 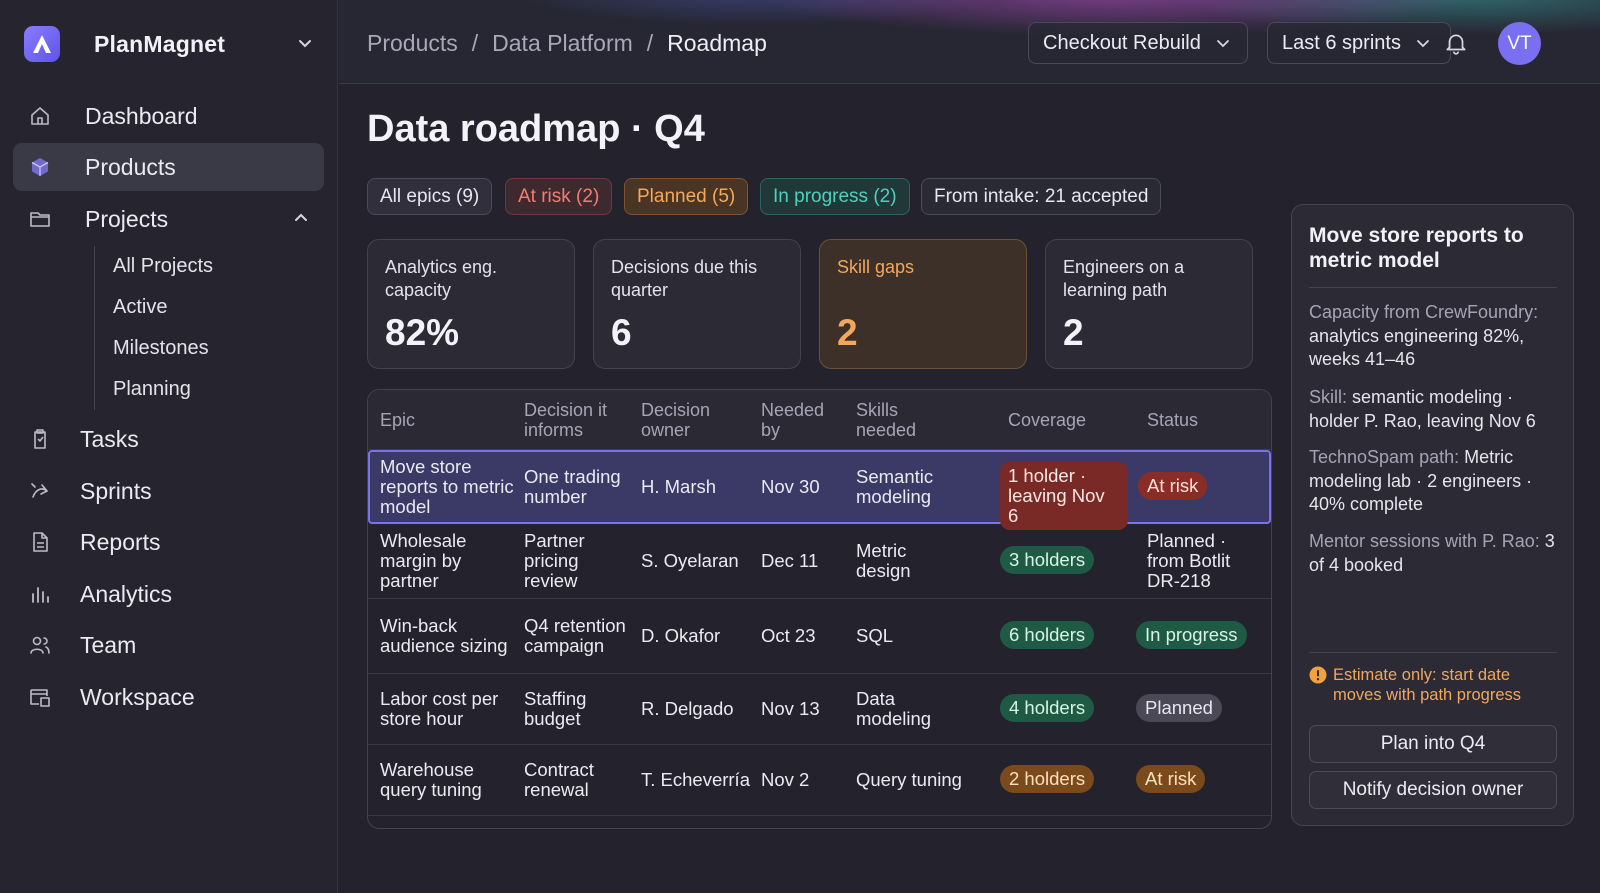 I want to click on column-header-skills: Skills needed, so click(x=896, y=420).